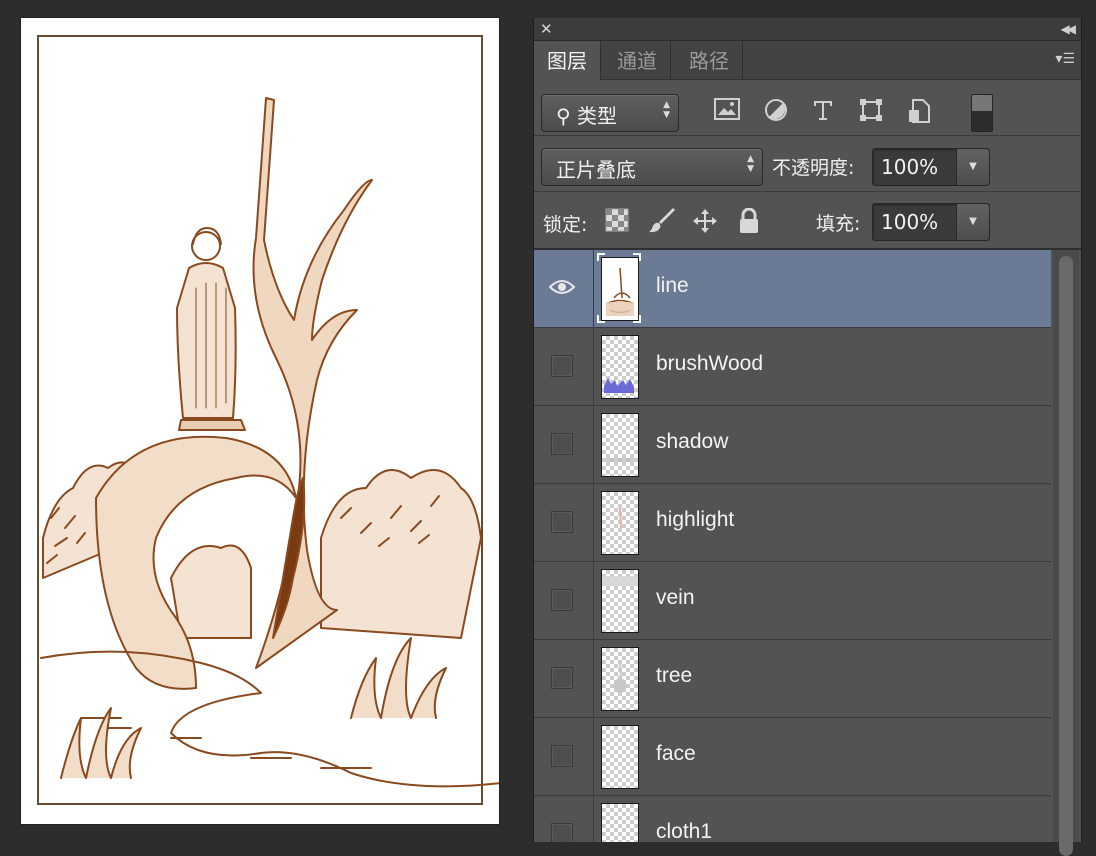 This screenshot has height=856, width=1096. I want to click on fill-field: 100% ▼, so click(931, 222).